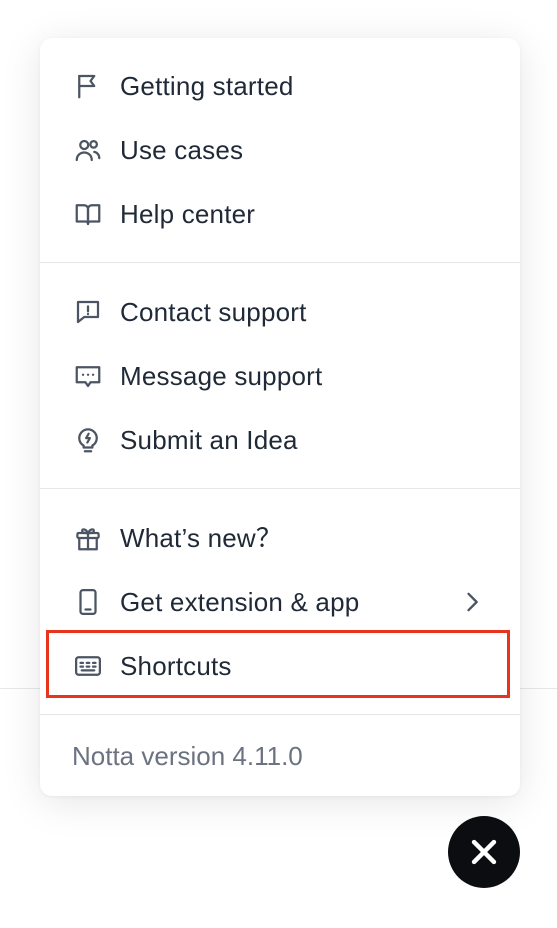 The image size is (557, 928). Describe the element at coordinates (207, 86) in the screenshot. I see `menu-item-label: Getting started` at that location.